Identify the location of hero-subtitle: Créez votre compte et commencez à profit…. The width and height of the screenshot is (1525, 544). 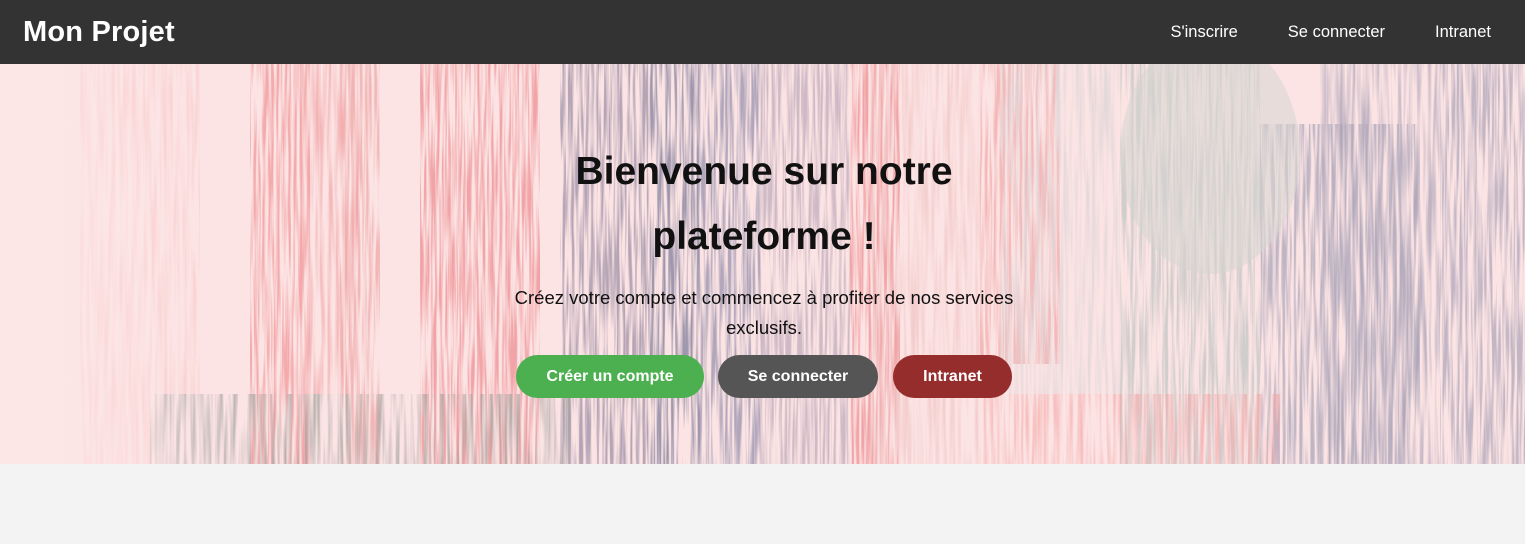
(764, 312).